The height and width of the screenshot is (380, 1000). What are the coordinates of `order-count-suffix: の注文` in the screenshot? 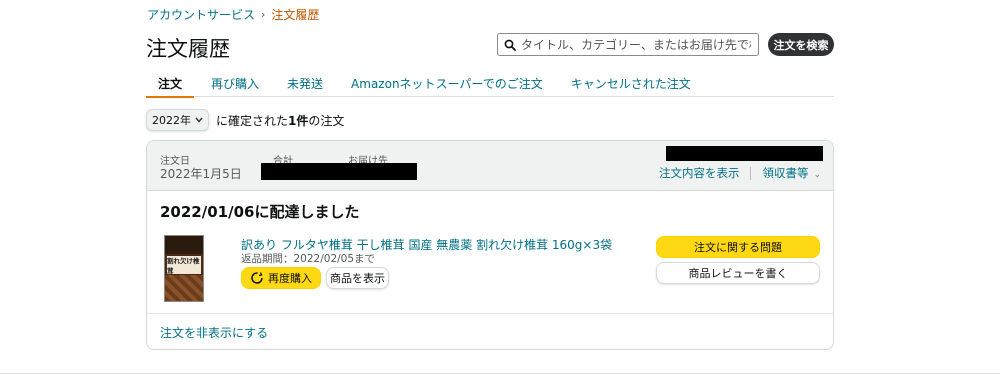 It's located at (326, 120).